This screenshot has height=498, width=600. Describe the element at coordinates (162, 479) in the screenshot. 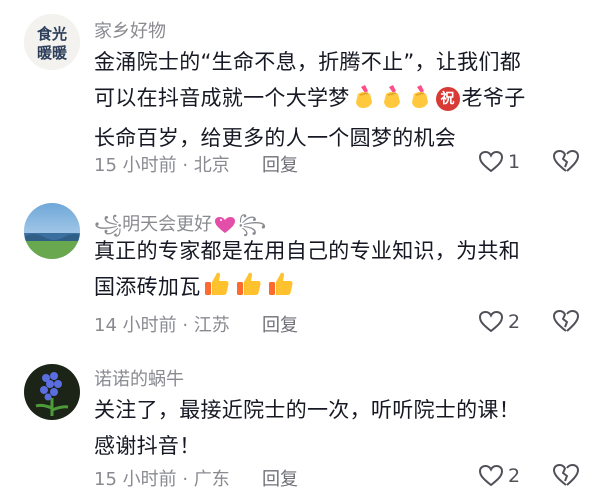

I see `time-location: 15 小时前 · 广东` at that location.